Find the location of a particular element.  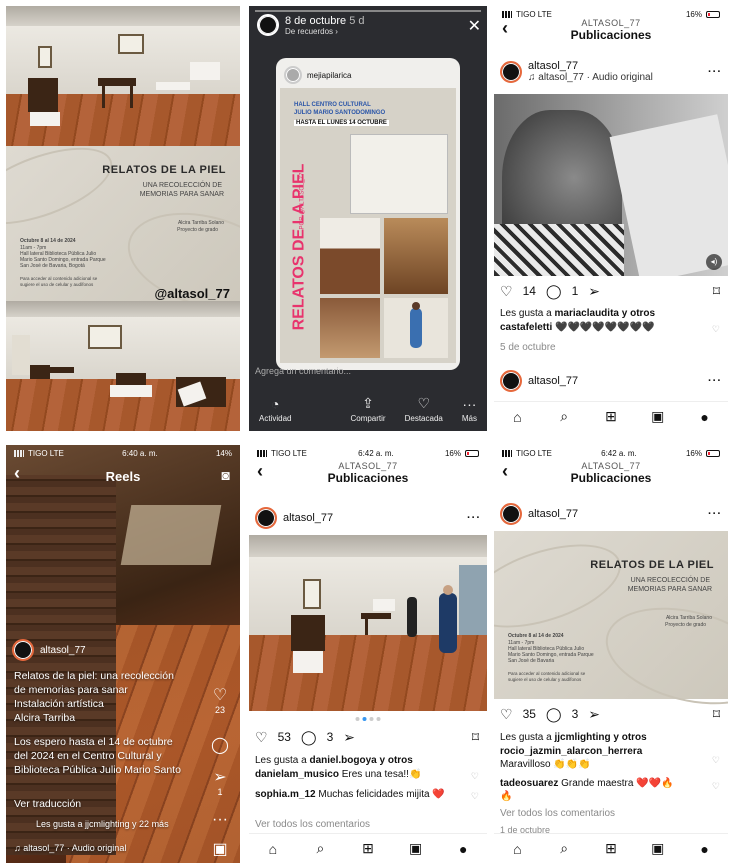

reel-audio: ♫ altasol_77 · Audio original is located at coordinates (109, 848).